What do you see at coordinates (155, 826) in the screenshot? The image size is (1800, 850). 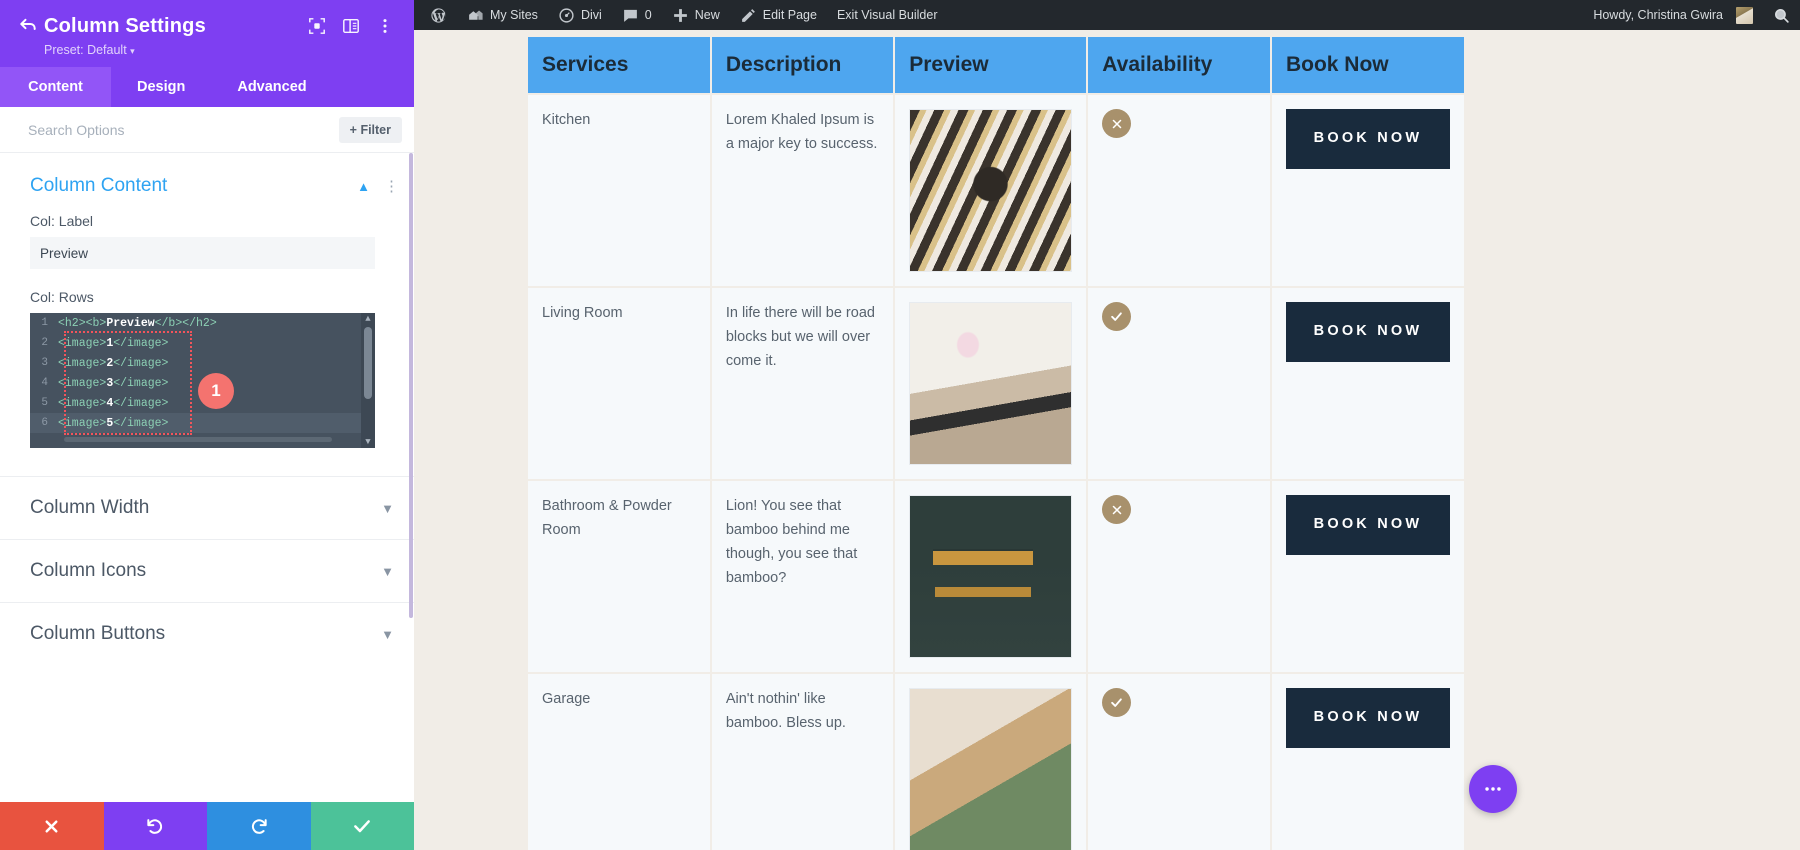 I see `undo-button` at bounding box center [155, 826].